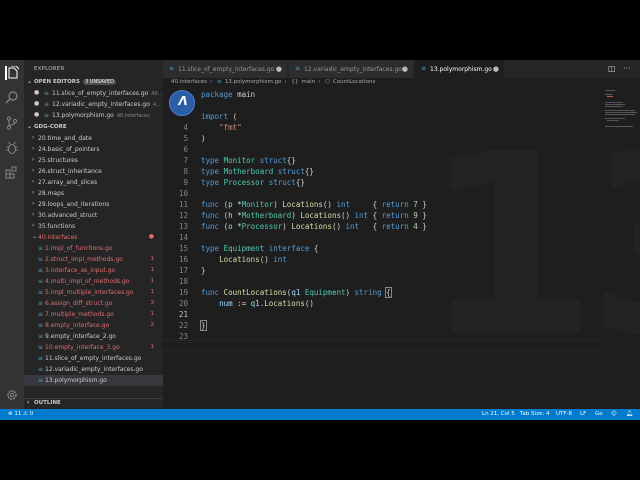 This screenshot has height=480, width=640. Describe the element at coordinates (82, 347) in the screenshot. I see `file-label: 10.empty_interface_3.go` at that location.